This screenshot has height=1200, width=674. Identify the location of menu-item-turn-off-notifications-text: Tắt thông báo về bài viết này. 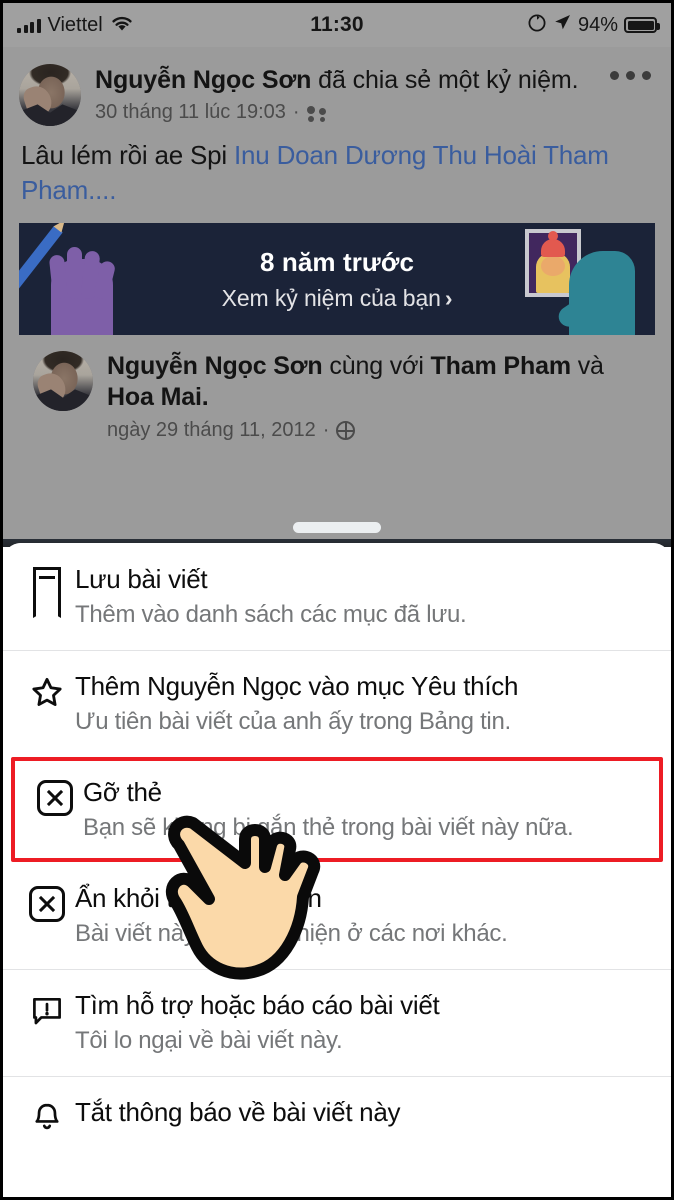
(242, 1112).